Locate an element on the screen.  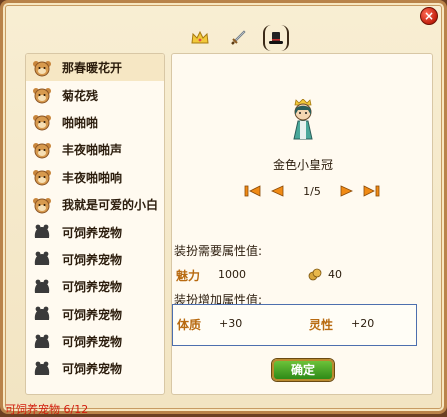
stamina-label: 体质 is located at coordinates (189, 325).